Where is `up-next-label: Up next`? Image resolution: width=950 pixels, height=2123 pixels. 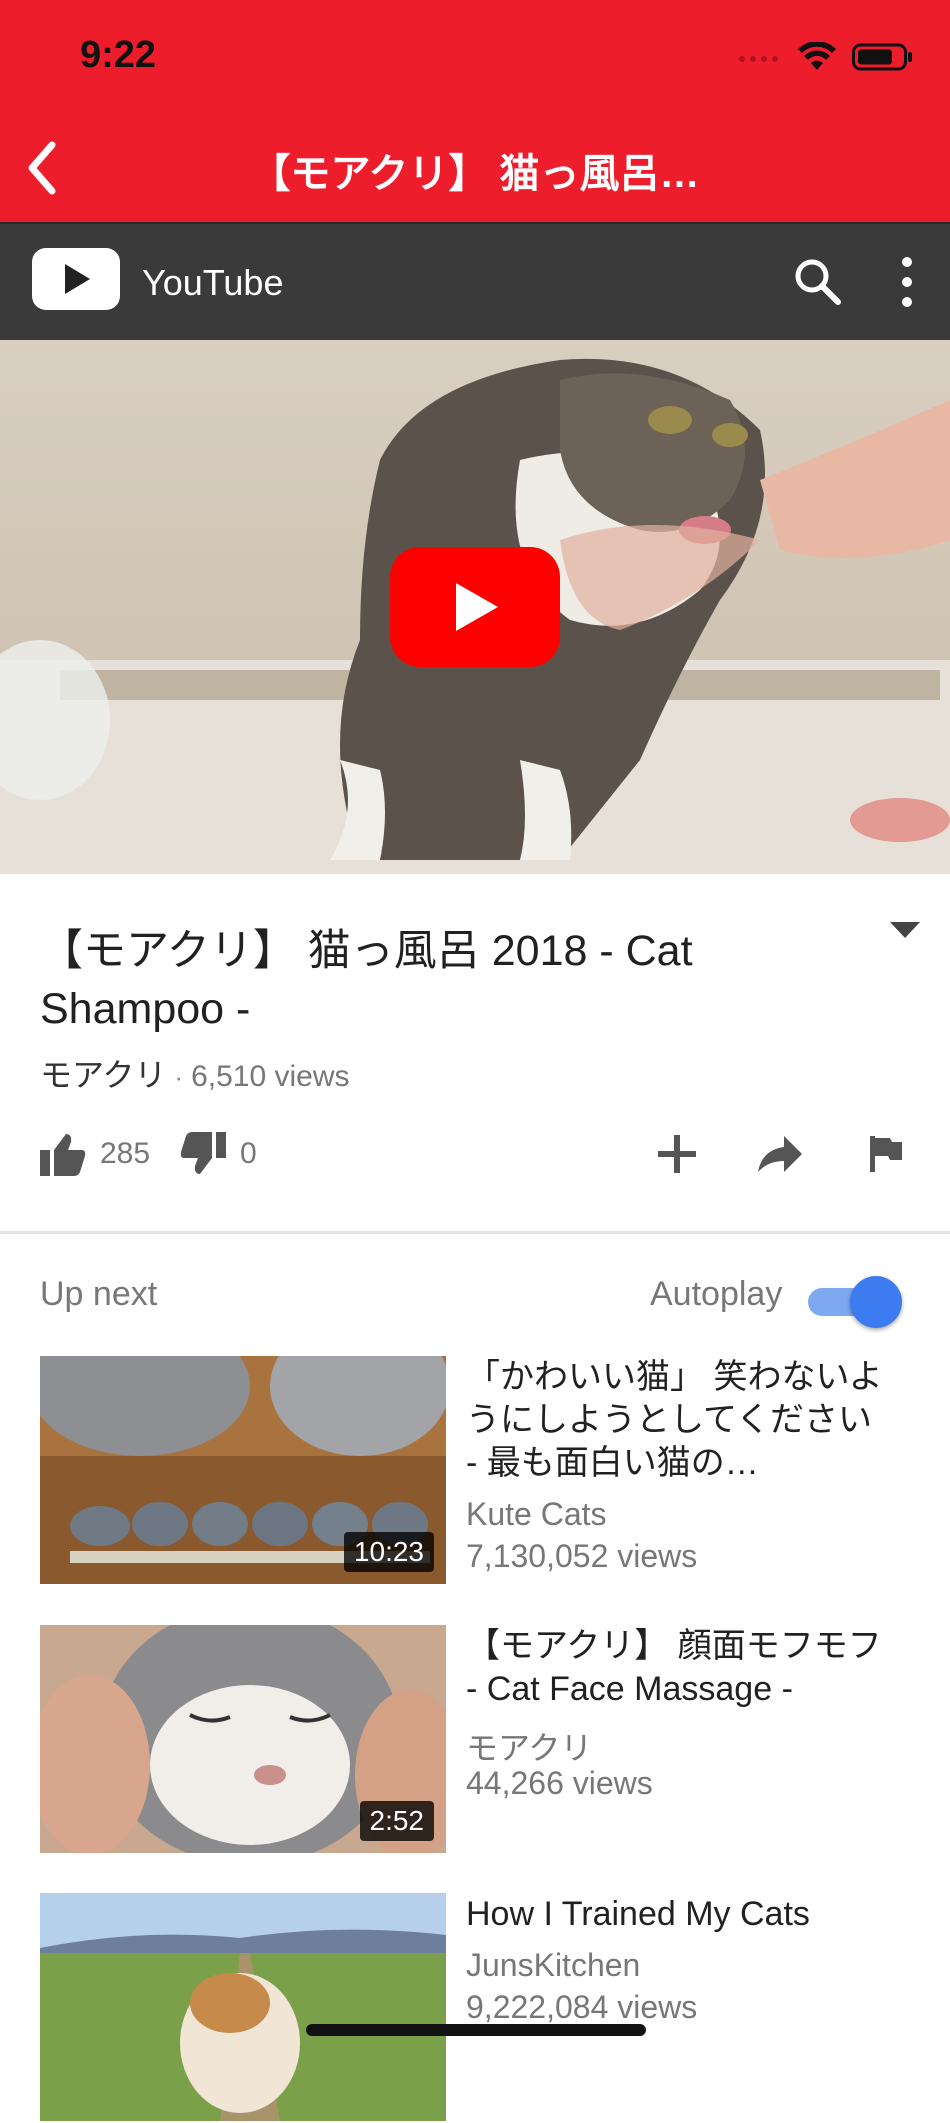 up-next-label: Up next is located at coordinates (99, 1294).